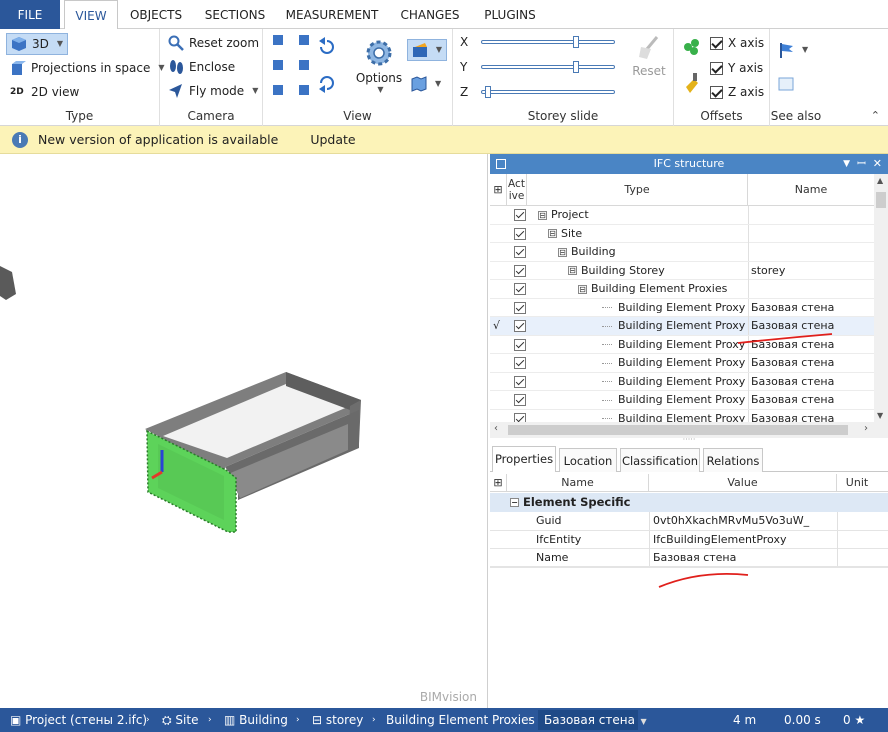 The width and height of the screenshot is (888, 732). I want to click on column-prop-name: Name, so click(578, 482).